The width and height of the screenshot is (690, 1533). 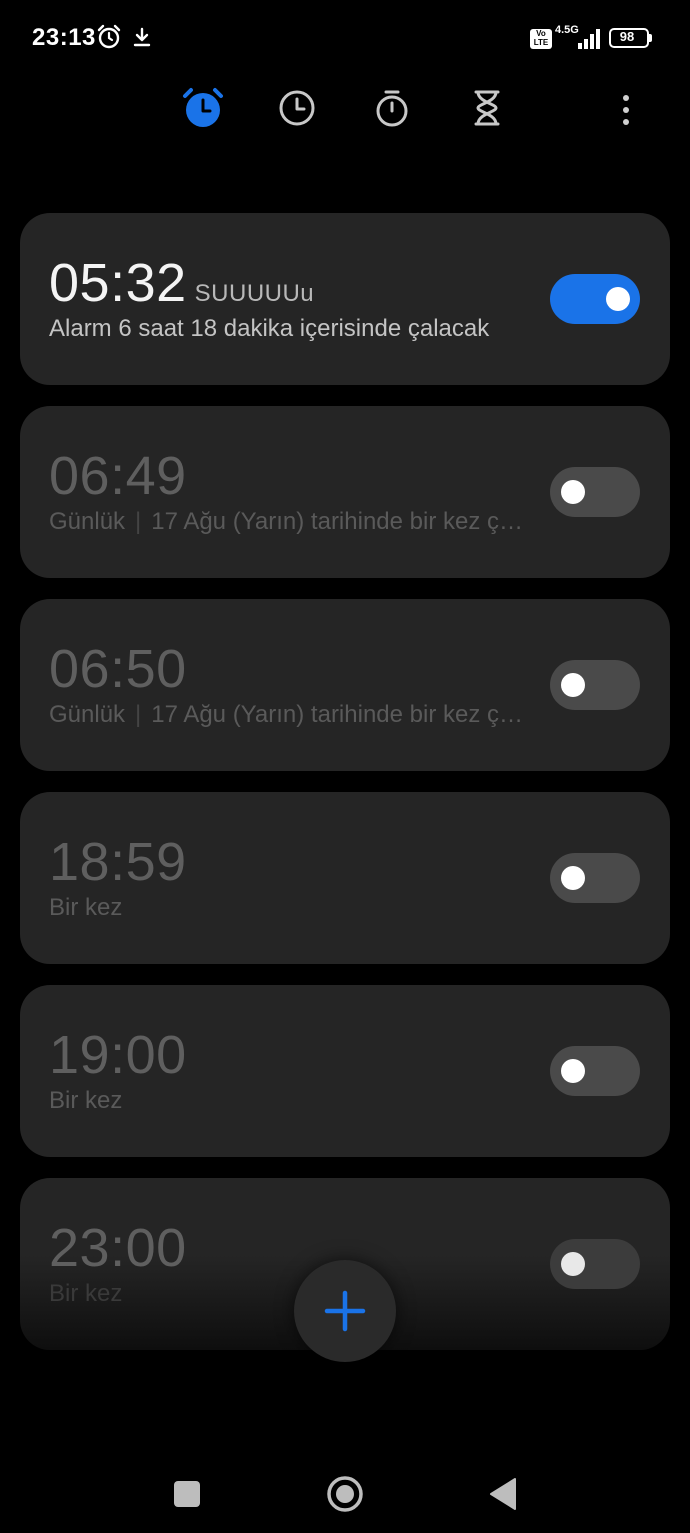 I want to click on home-button, so click(x=345, y=1494).